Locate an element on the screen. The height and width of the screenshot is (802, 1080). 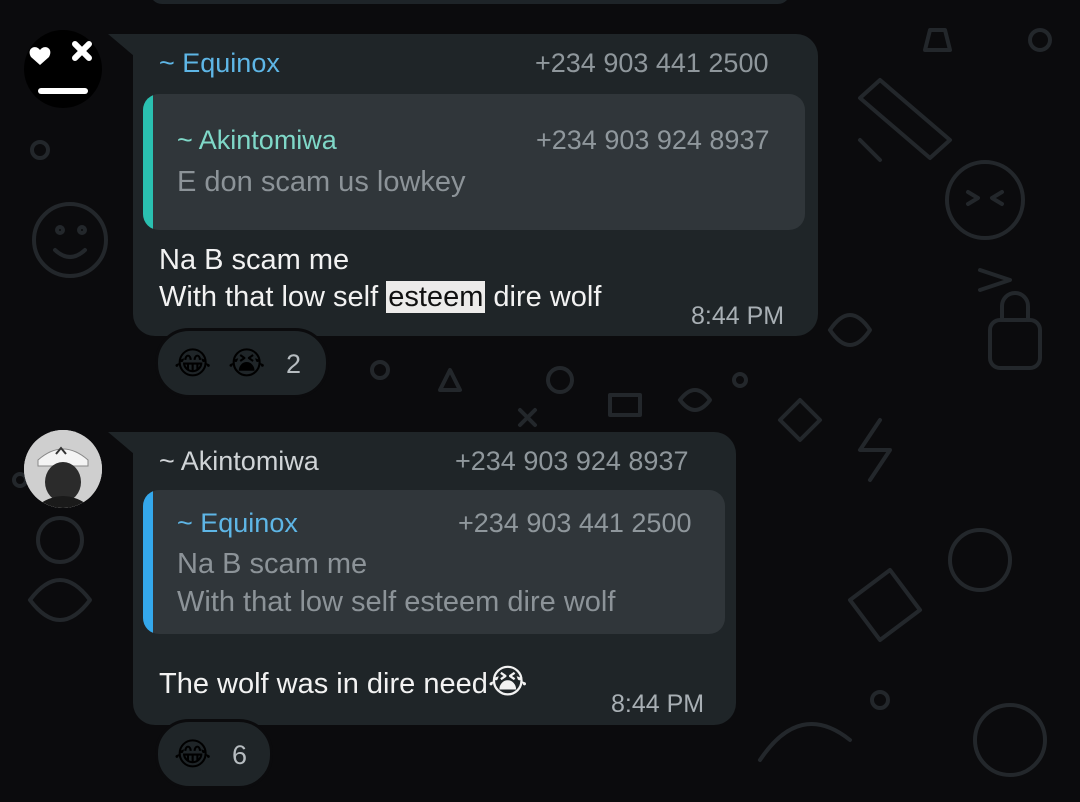
message-text-line: Na B scam me is located at coordinates (254, 260).